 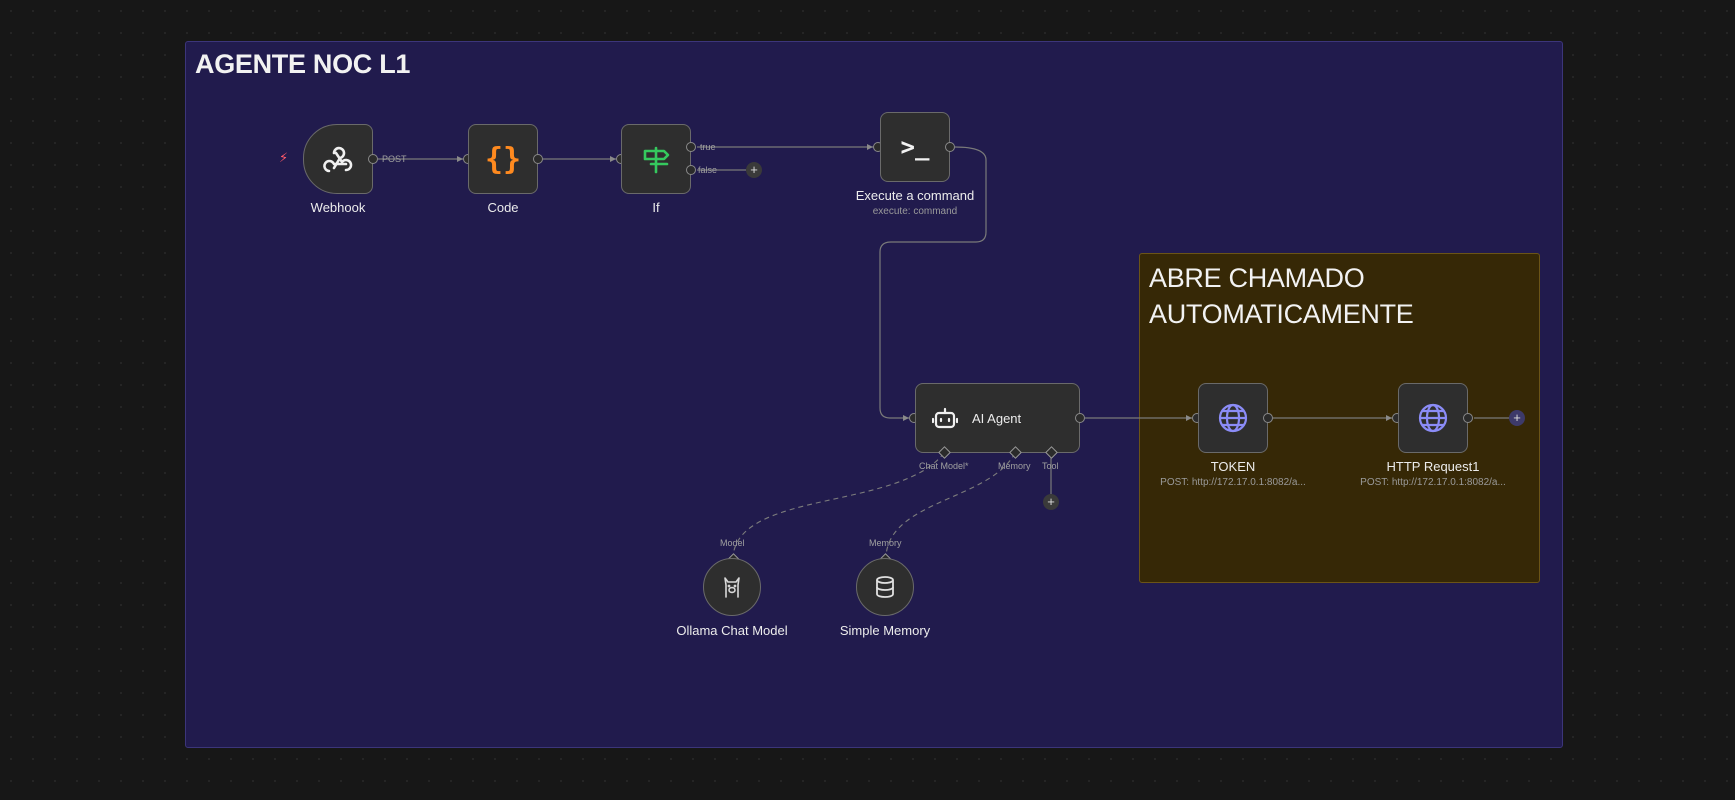 I want to click on ai-agent-node: AI Agent, so click(x=997, y=418).